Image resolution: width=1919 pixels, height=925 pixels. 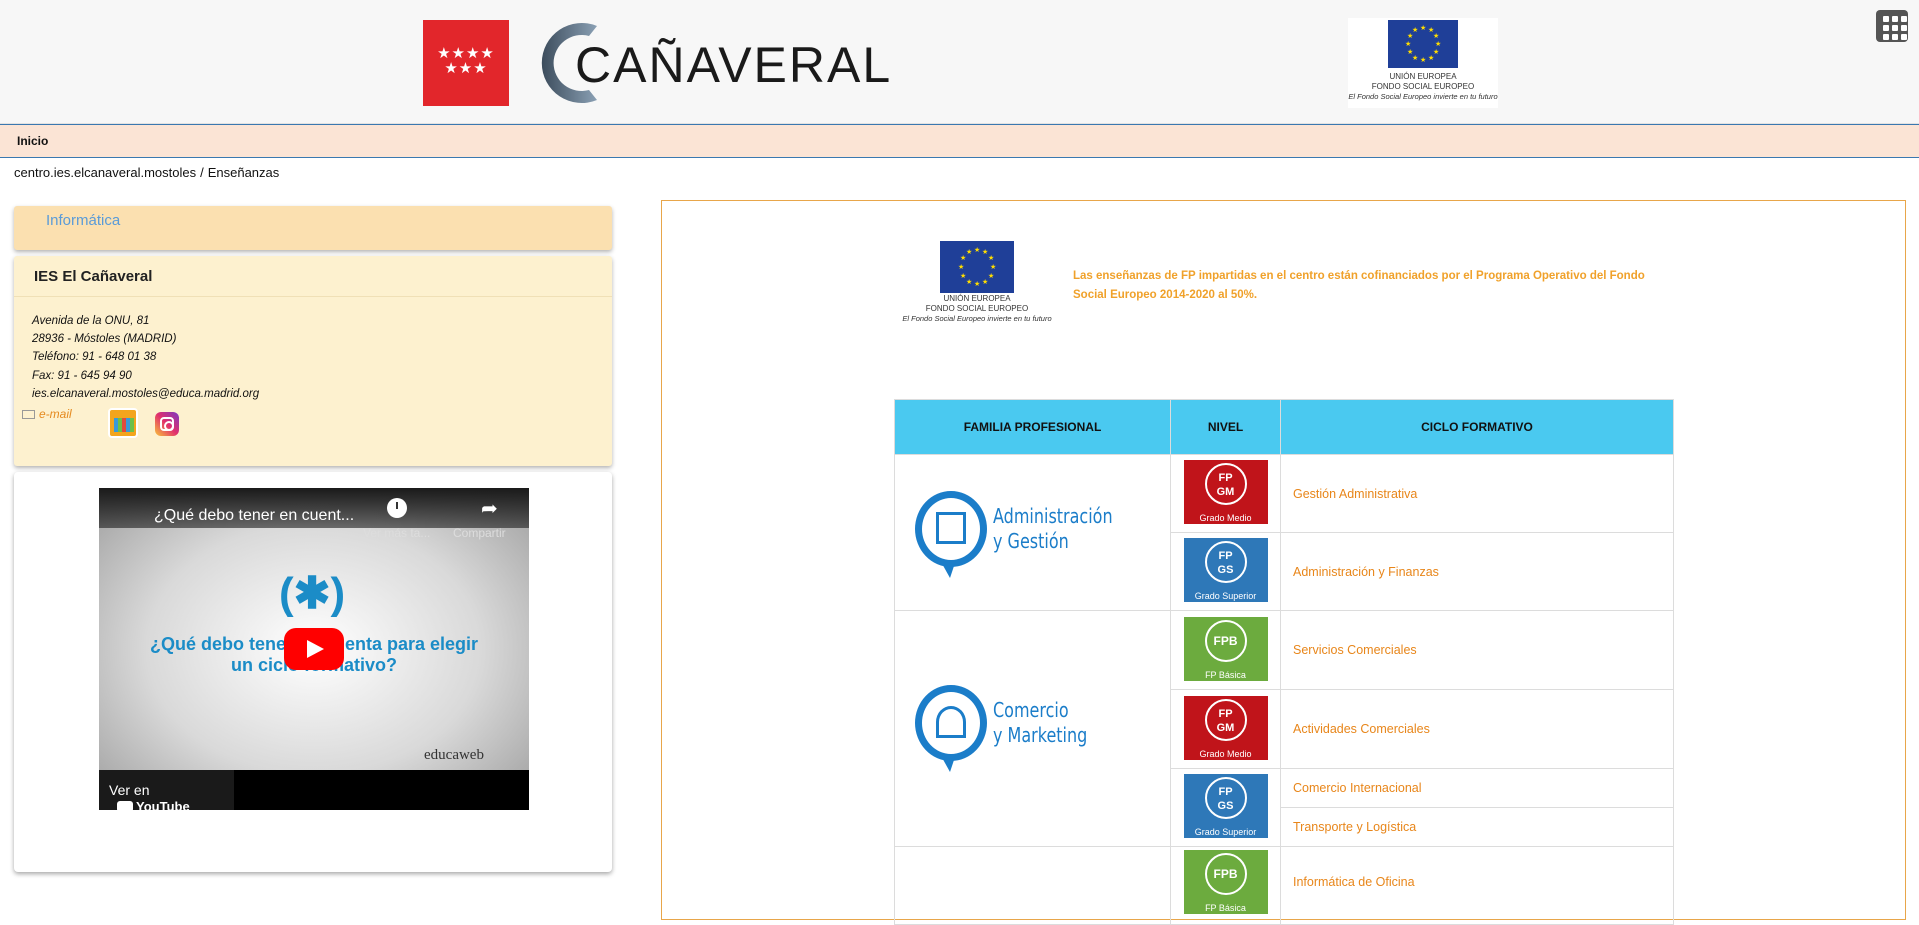 What do you see at coordinates (167, 424) in the screenshot?
I see `instagram-icon` at bounding box center [167, 424].